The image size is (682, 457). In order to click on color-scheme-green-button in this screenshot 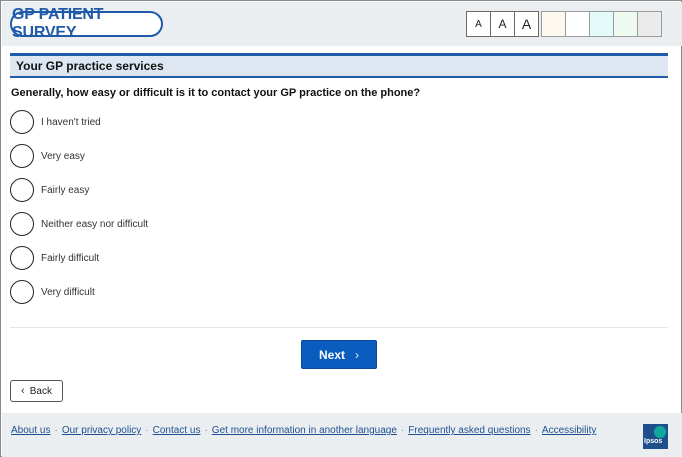, I will do `click(625, 24)`.